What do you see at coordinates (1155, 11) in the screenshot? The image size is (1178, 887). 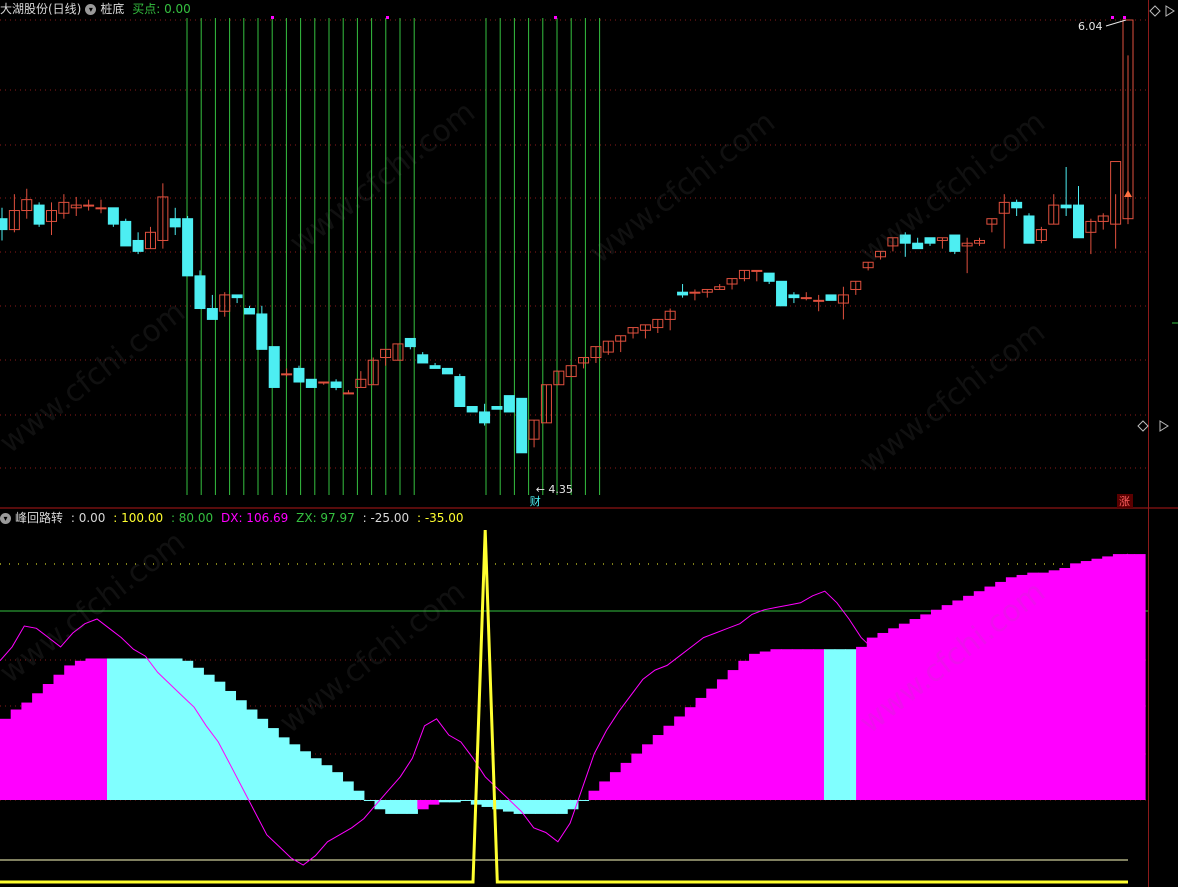 I see `diamond-icon` at bounding box center [1155, 11].